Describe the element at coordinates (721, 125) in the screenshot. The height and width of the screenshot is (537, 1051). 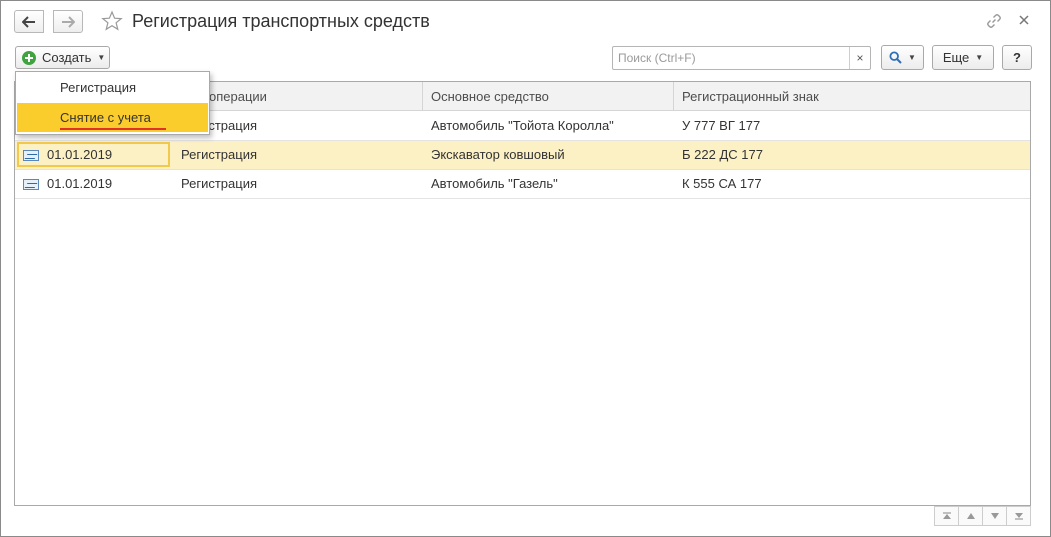
I see `cell-plate: У 777 ВГ 177` at that location.